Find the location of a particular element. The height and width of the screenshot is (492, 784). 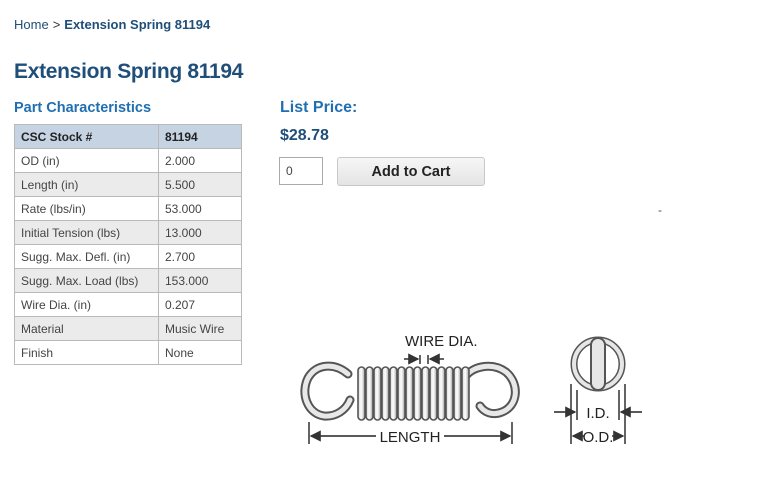

row-label: Wire Dia. (in) is located at coordinates (86, 304).